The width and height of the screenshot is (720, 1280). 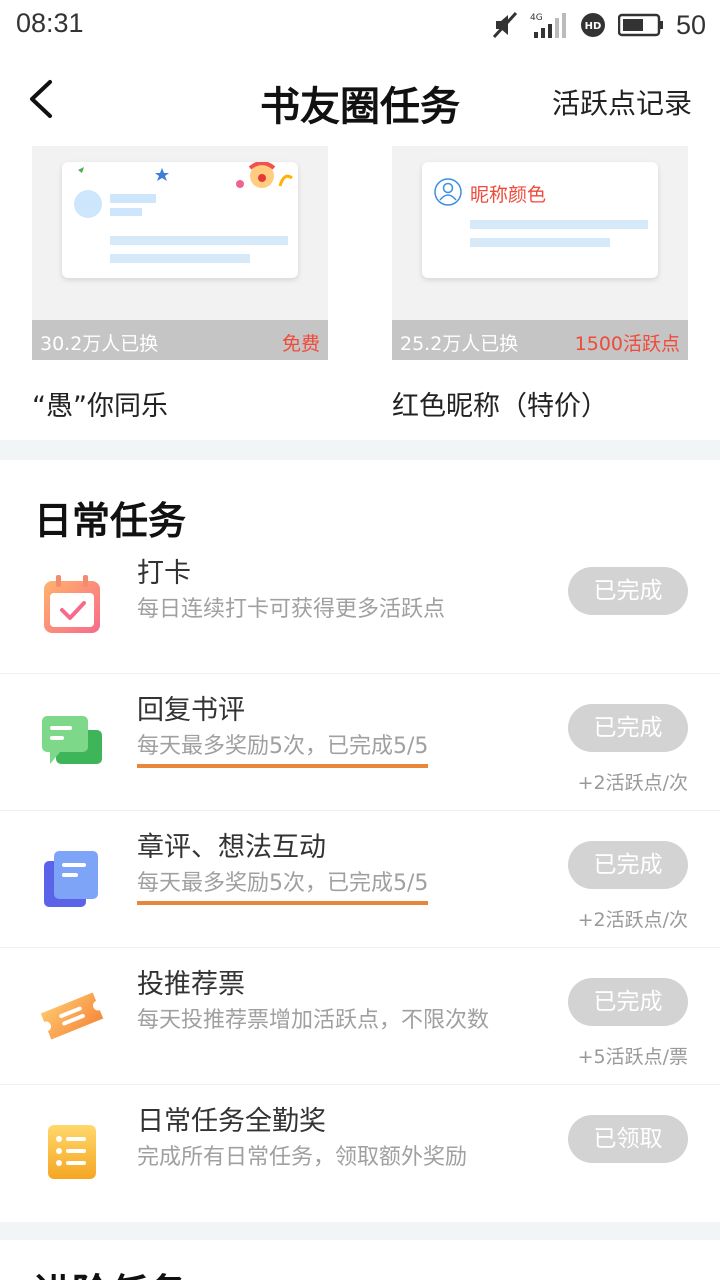 I want to click on battery-level: 50, so click(x=690, y=24).